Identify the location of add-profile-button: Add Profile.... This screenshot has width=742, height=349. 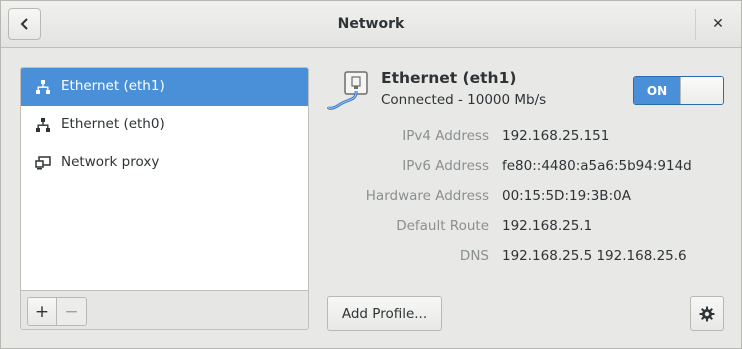
(384, 313).